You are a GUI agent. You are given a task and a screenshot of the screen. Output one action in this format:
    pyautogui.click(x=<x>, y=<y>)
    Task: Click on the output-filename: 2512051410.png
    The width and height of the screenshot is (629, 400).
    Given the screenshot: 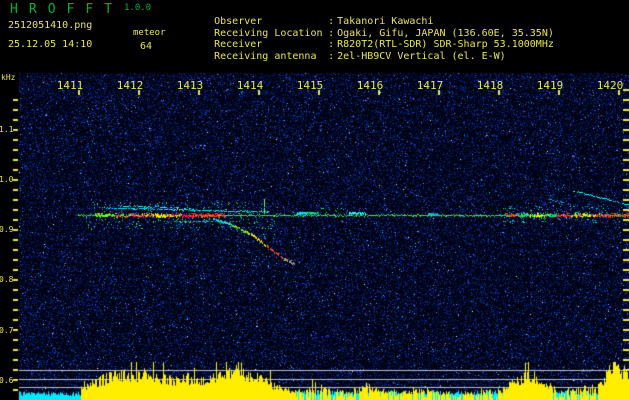 What is the action you would take?
    pyautogui.click(x=50, y=25)
    